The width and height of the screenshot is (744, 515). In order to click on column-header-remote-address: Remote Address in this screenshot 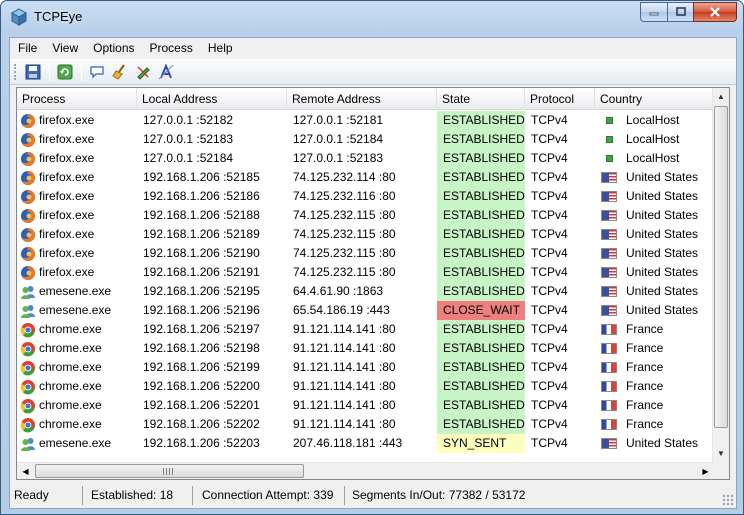, I will do `click(362, 99)`.